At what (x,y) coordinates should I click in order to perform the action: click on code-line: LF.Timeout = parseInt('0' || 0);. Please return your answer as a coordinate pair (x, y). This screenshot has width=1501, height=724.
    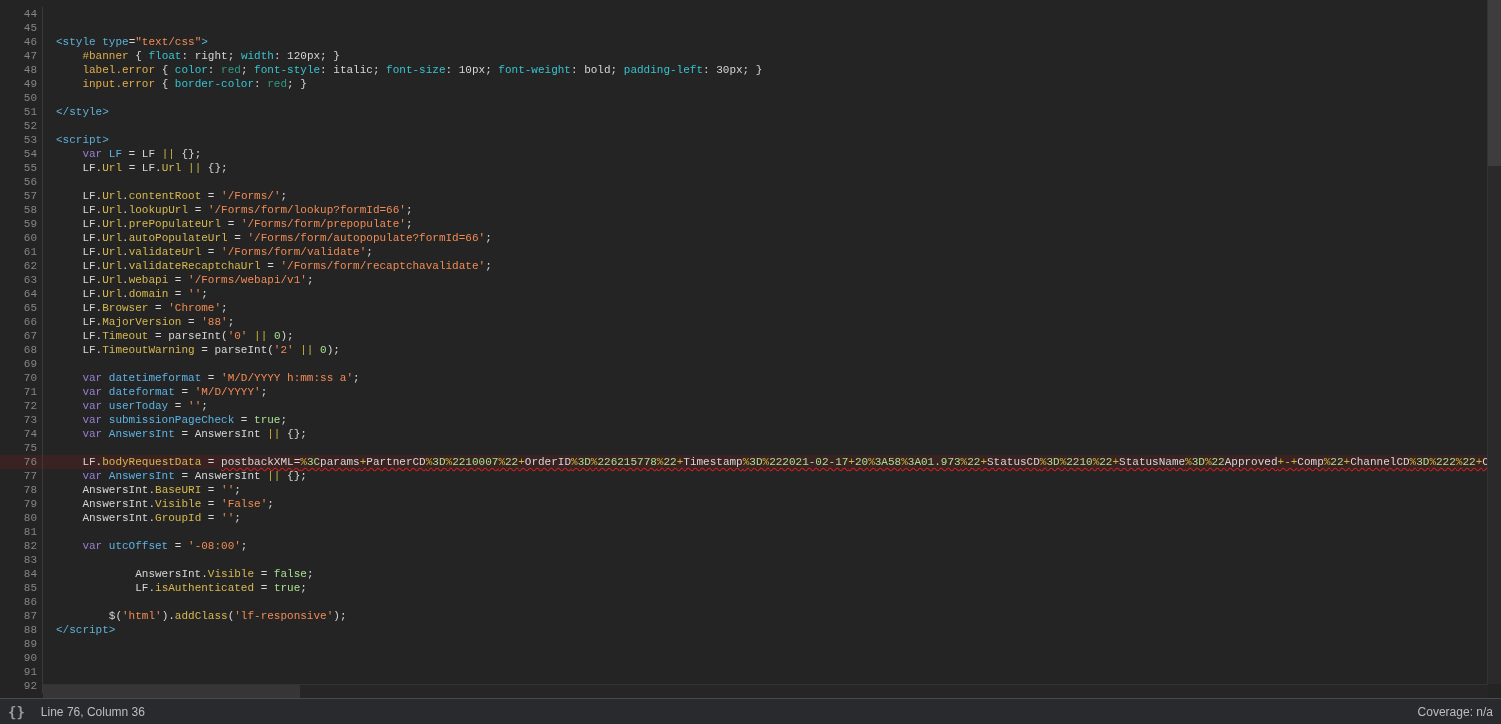
    Looking at the image, I should click on (188, 336).